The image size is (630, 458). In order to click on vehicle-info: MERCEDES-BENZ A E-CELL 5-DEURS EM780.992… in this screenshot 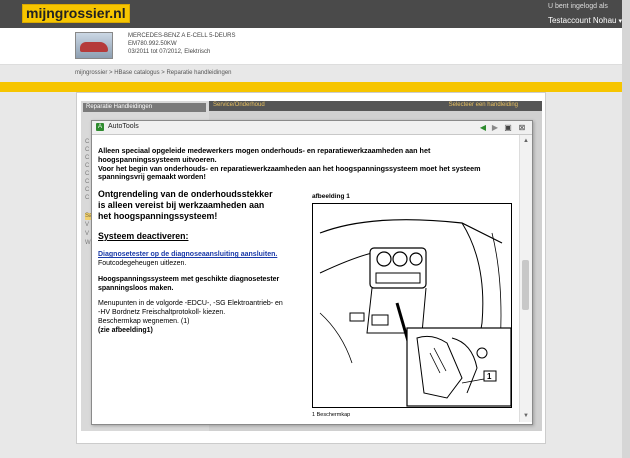, I will do `click(181, 44)`.